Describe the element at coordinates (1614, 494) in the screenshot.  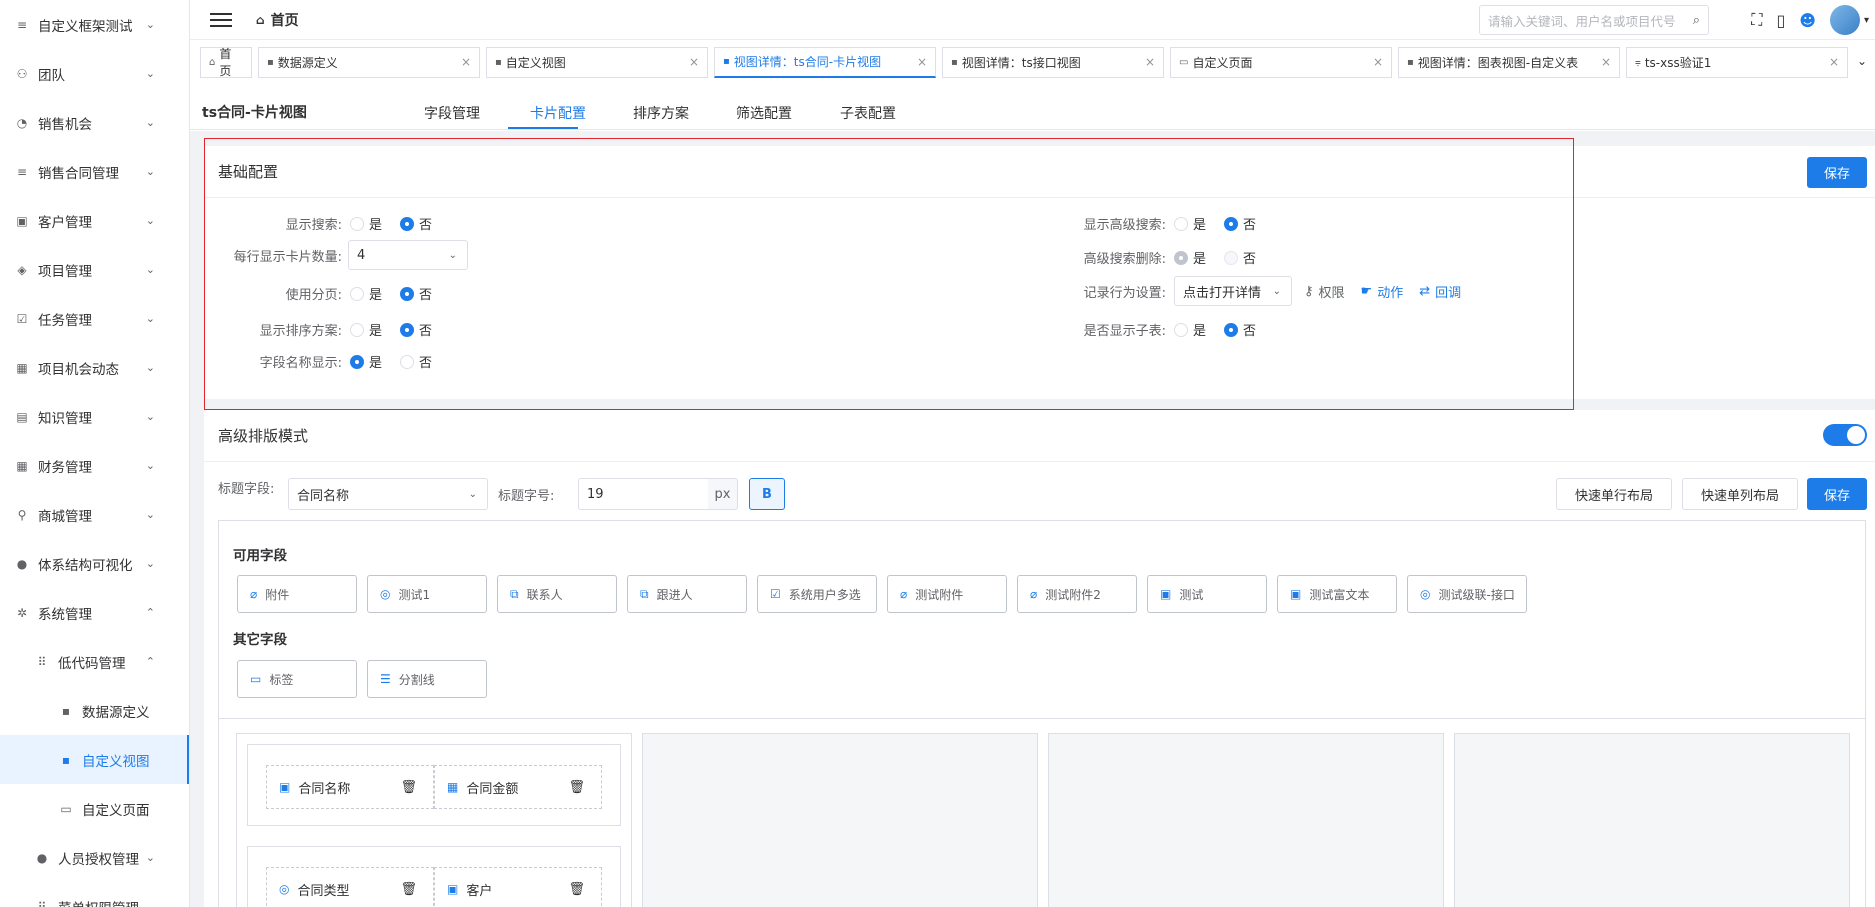
I see `quick-row-layout-button: 快速单行布局` at that location.